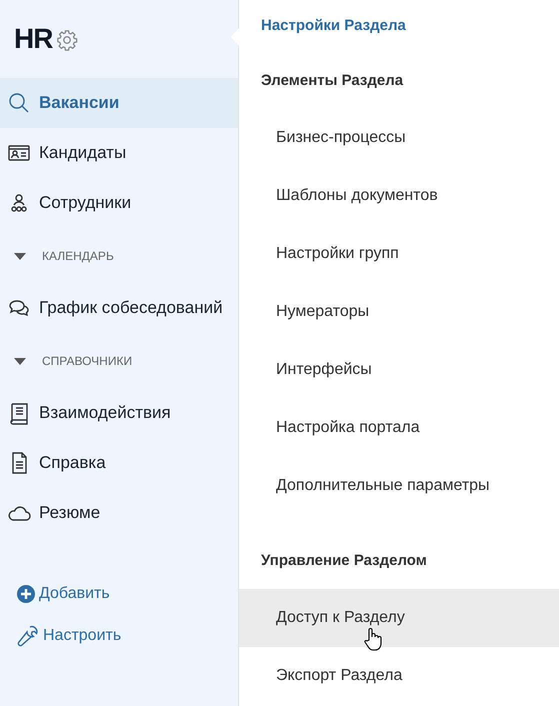 This screenshot has height=706, width=559. Describe the element at coordinates (119, 203) in the screenshot. I see `sidebar-item: Сотрудники` at that location.